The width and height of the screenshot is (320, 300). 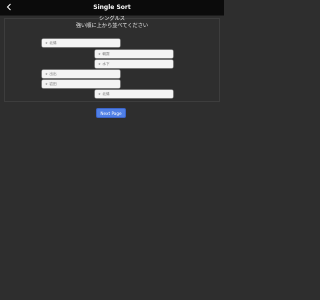 I want to click on tile-label: 岩田, so click(x=53, y=83).